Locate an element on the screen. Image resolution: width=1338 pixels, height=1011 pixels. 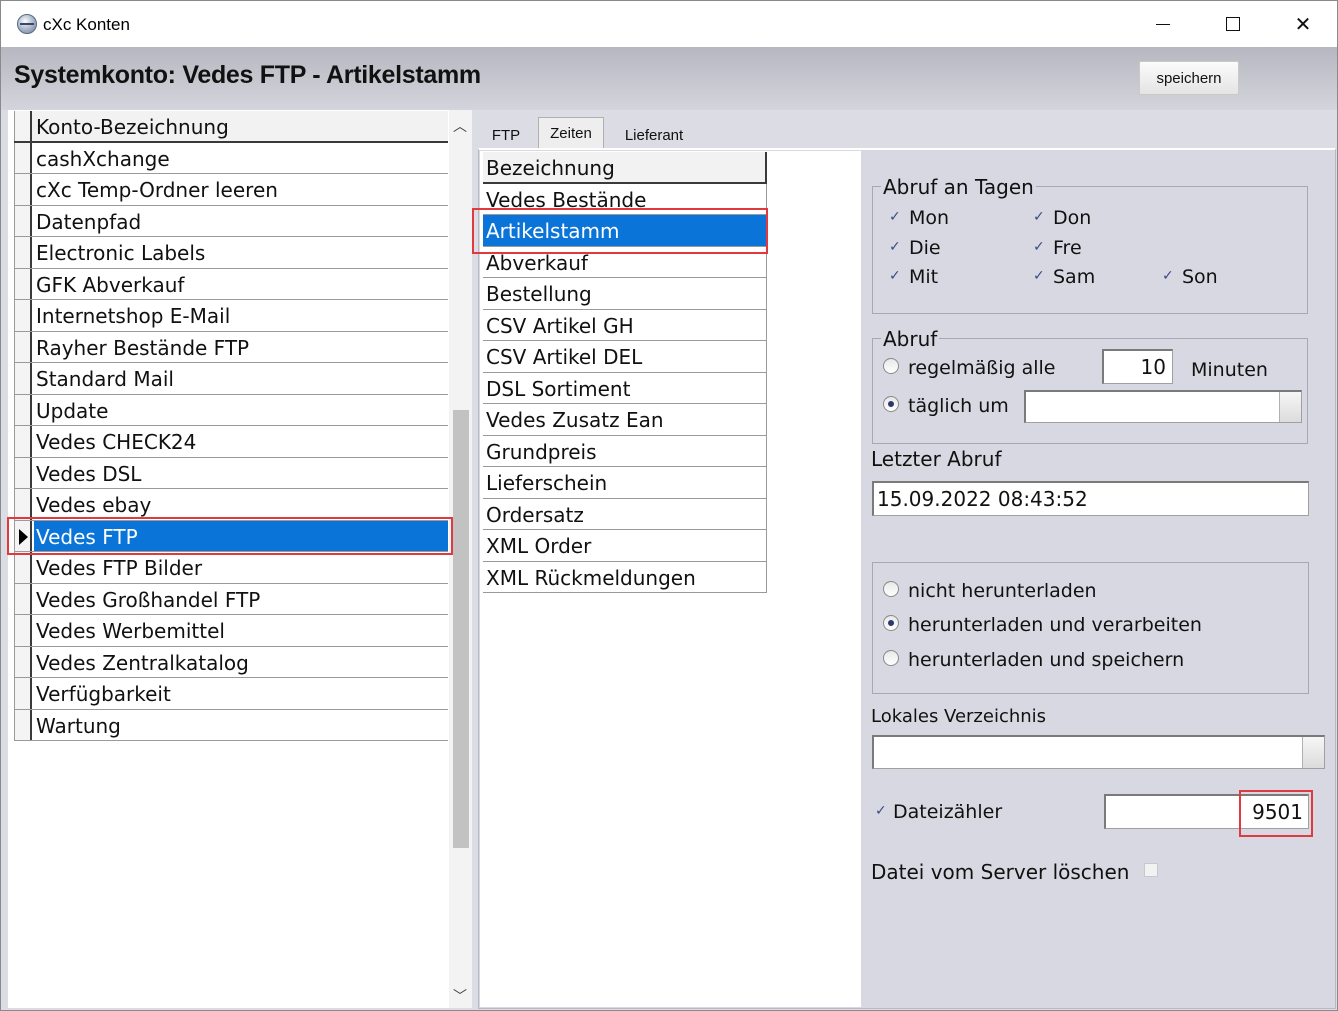
current-row-arrow-icon is located at coordinates (23, 536).